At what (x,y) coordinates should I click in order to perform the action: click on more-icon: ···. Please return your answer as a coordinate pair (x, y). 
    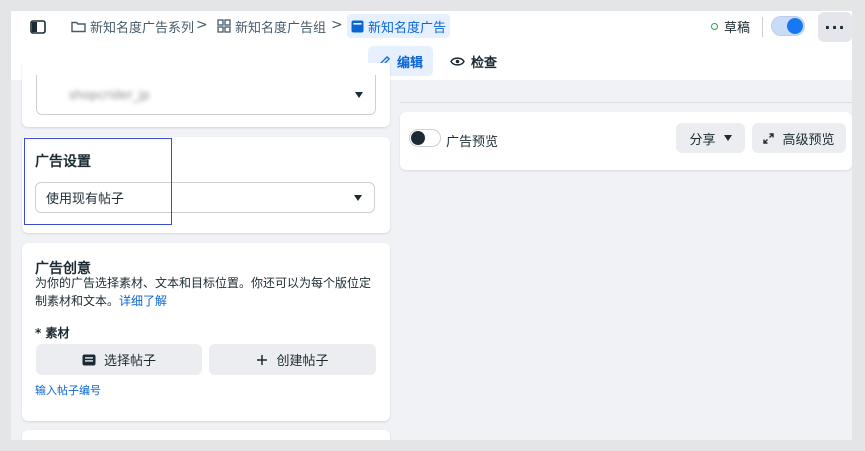
    Looking at the image, I should click on (835, 27).